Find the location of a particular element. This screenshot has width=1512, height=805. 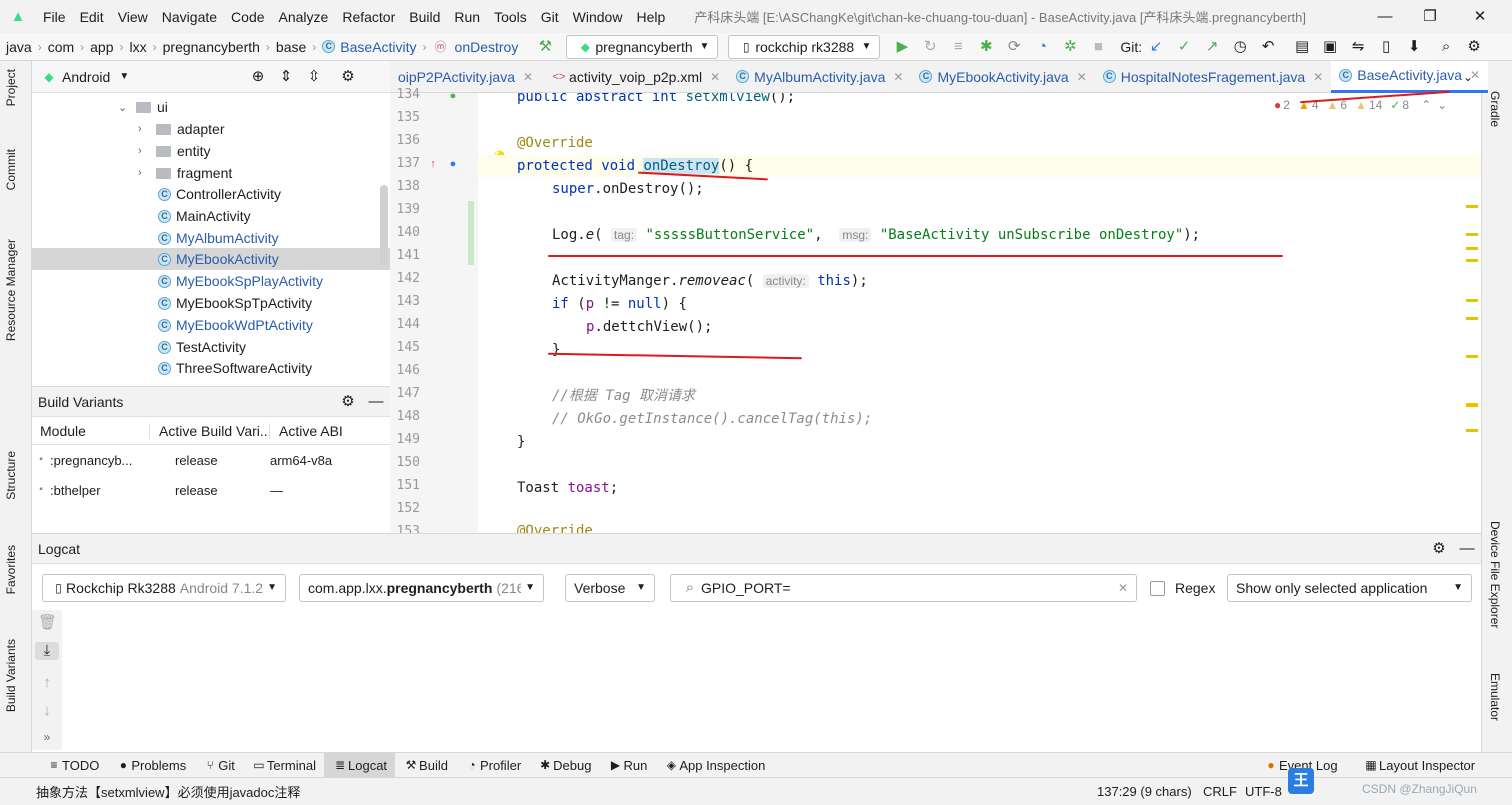

menu-analyze: Analyze is located at coordinates (304, 17).